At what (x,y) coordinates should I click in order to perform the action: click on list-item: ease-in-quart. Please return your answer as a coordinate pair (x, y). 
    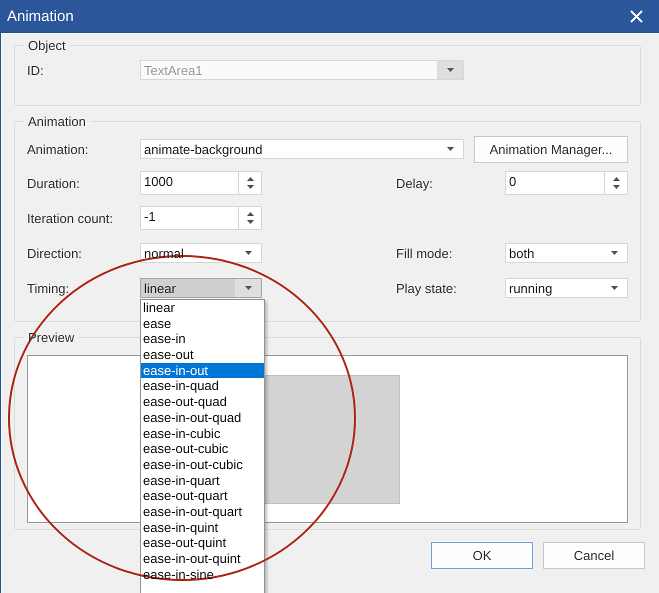
    Looking at the image, I should click on (202, 480).